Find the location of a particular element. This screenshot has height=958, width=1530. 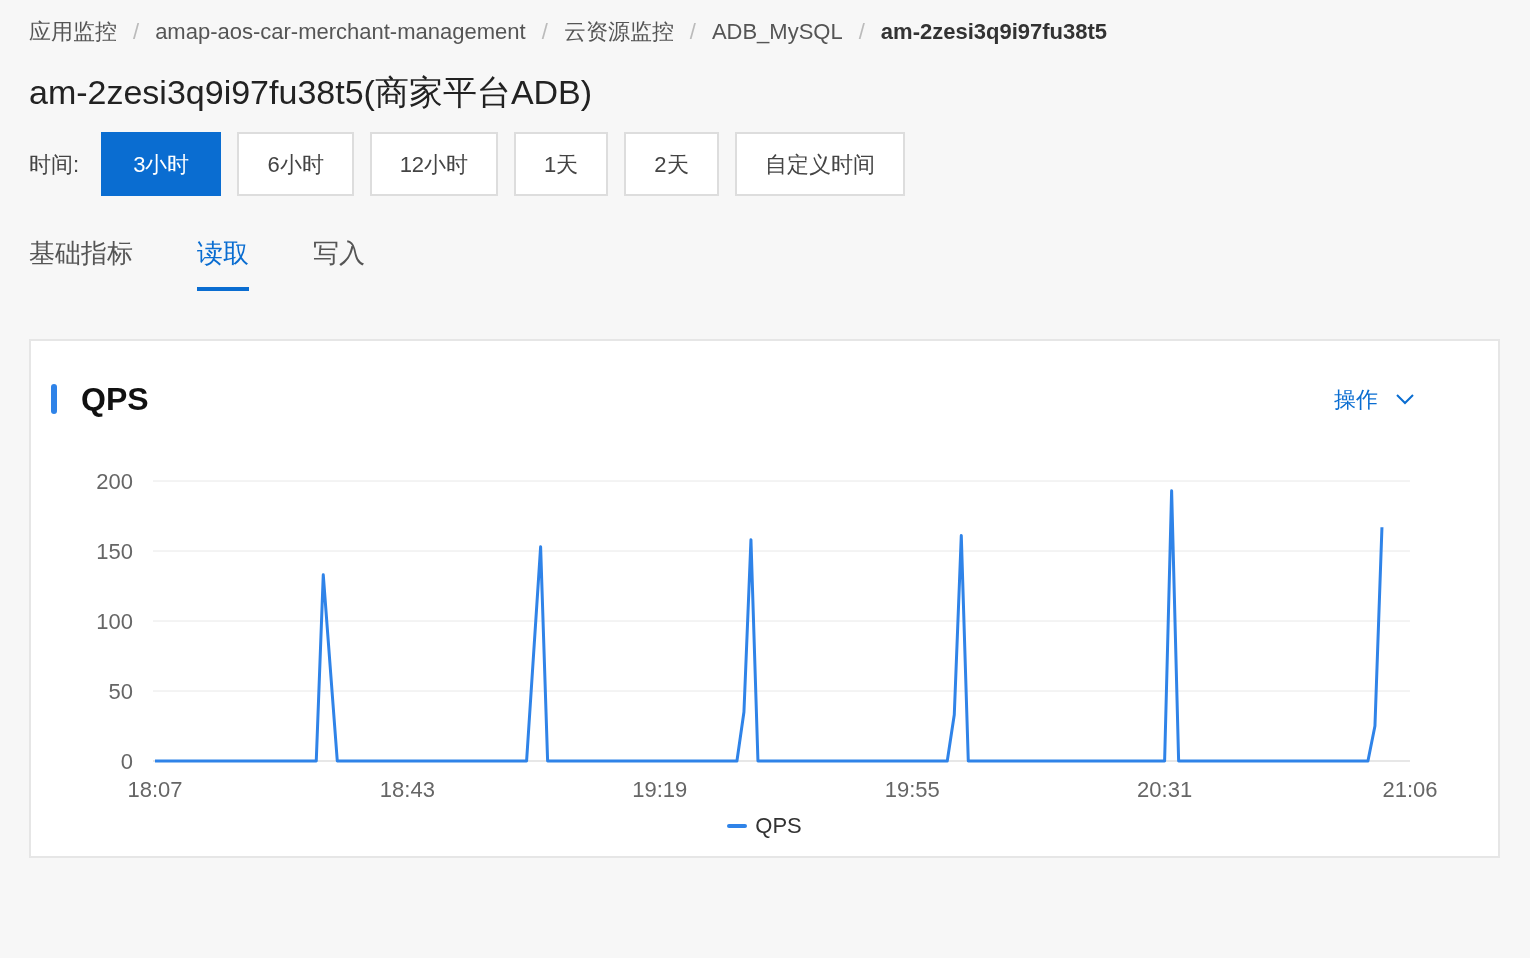

breadcrumb-item: ADB_MySQL is located at coordinates (777, 31).